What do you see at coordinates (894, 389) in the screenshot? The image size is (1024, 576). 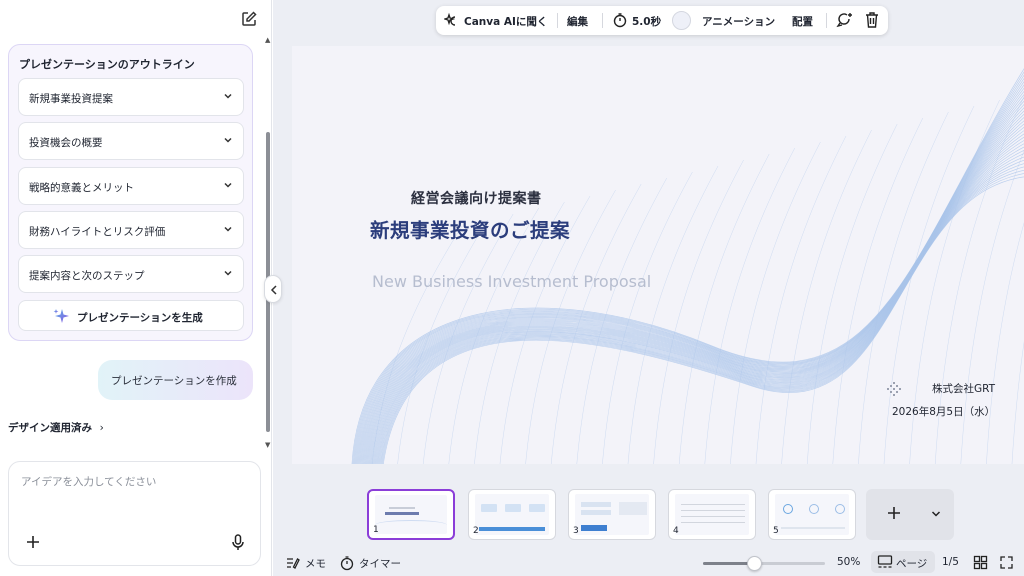 I see `company-logo-icon` at bounding box center [894, 389].